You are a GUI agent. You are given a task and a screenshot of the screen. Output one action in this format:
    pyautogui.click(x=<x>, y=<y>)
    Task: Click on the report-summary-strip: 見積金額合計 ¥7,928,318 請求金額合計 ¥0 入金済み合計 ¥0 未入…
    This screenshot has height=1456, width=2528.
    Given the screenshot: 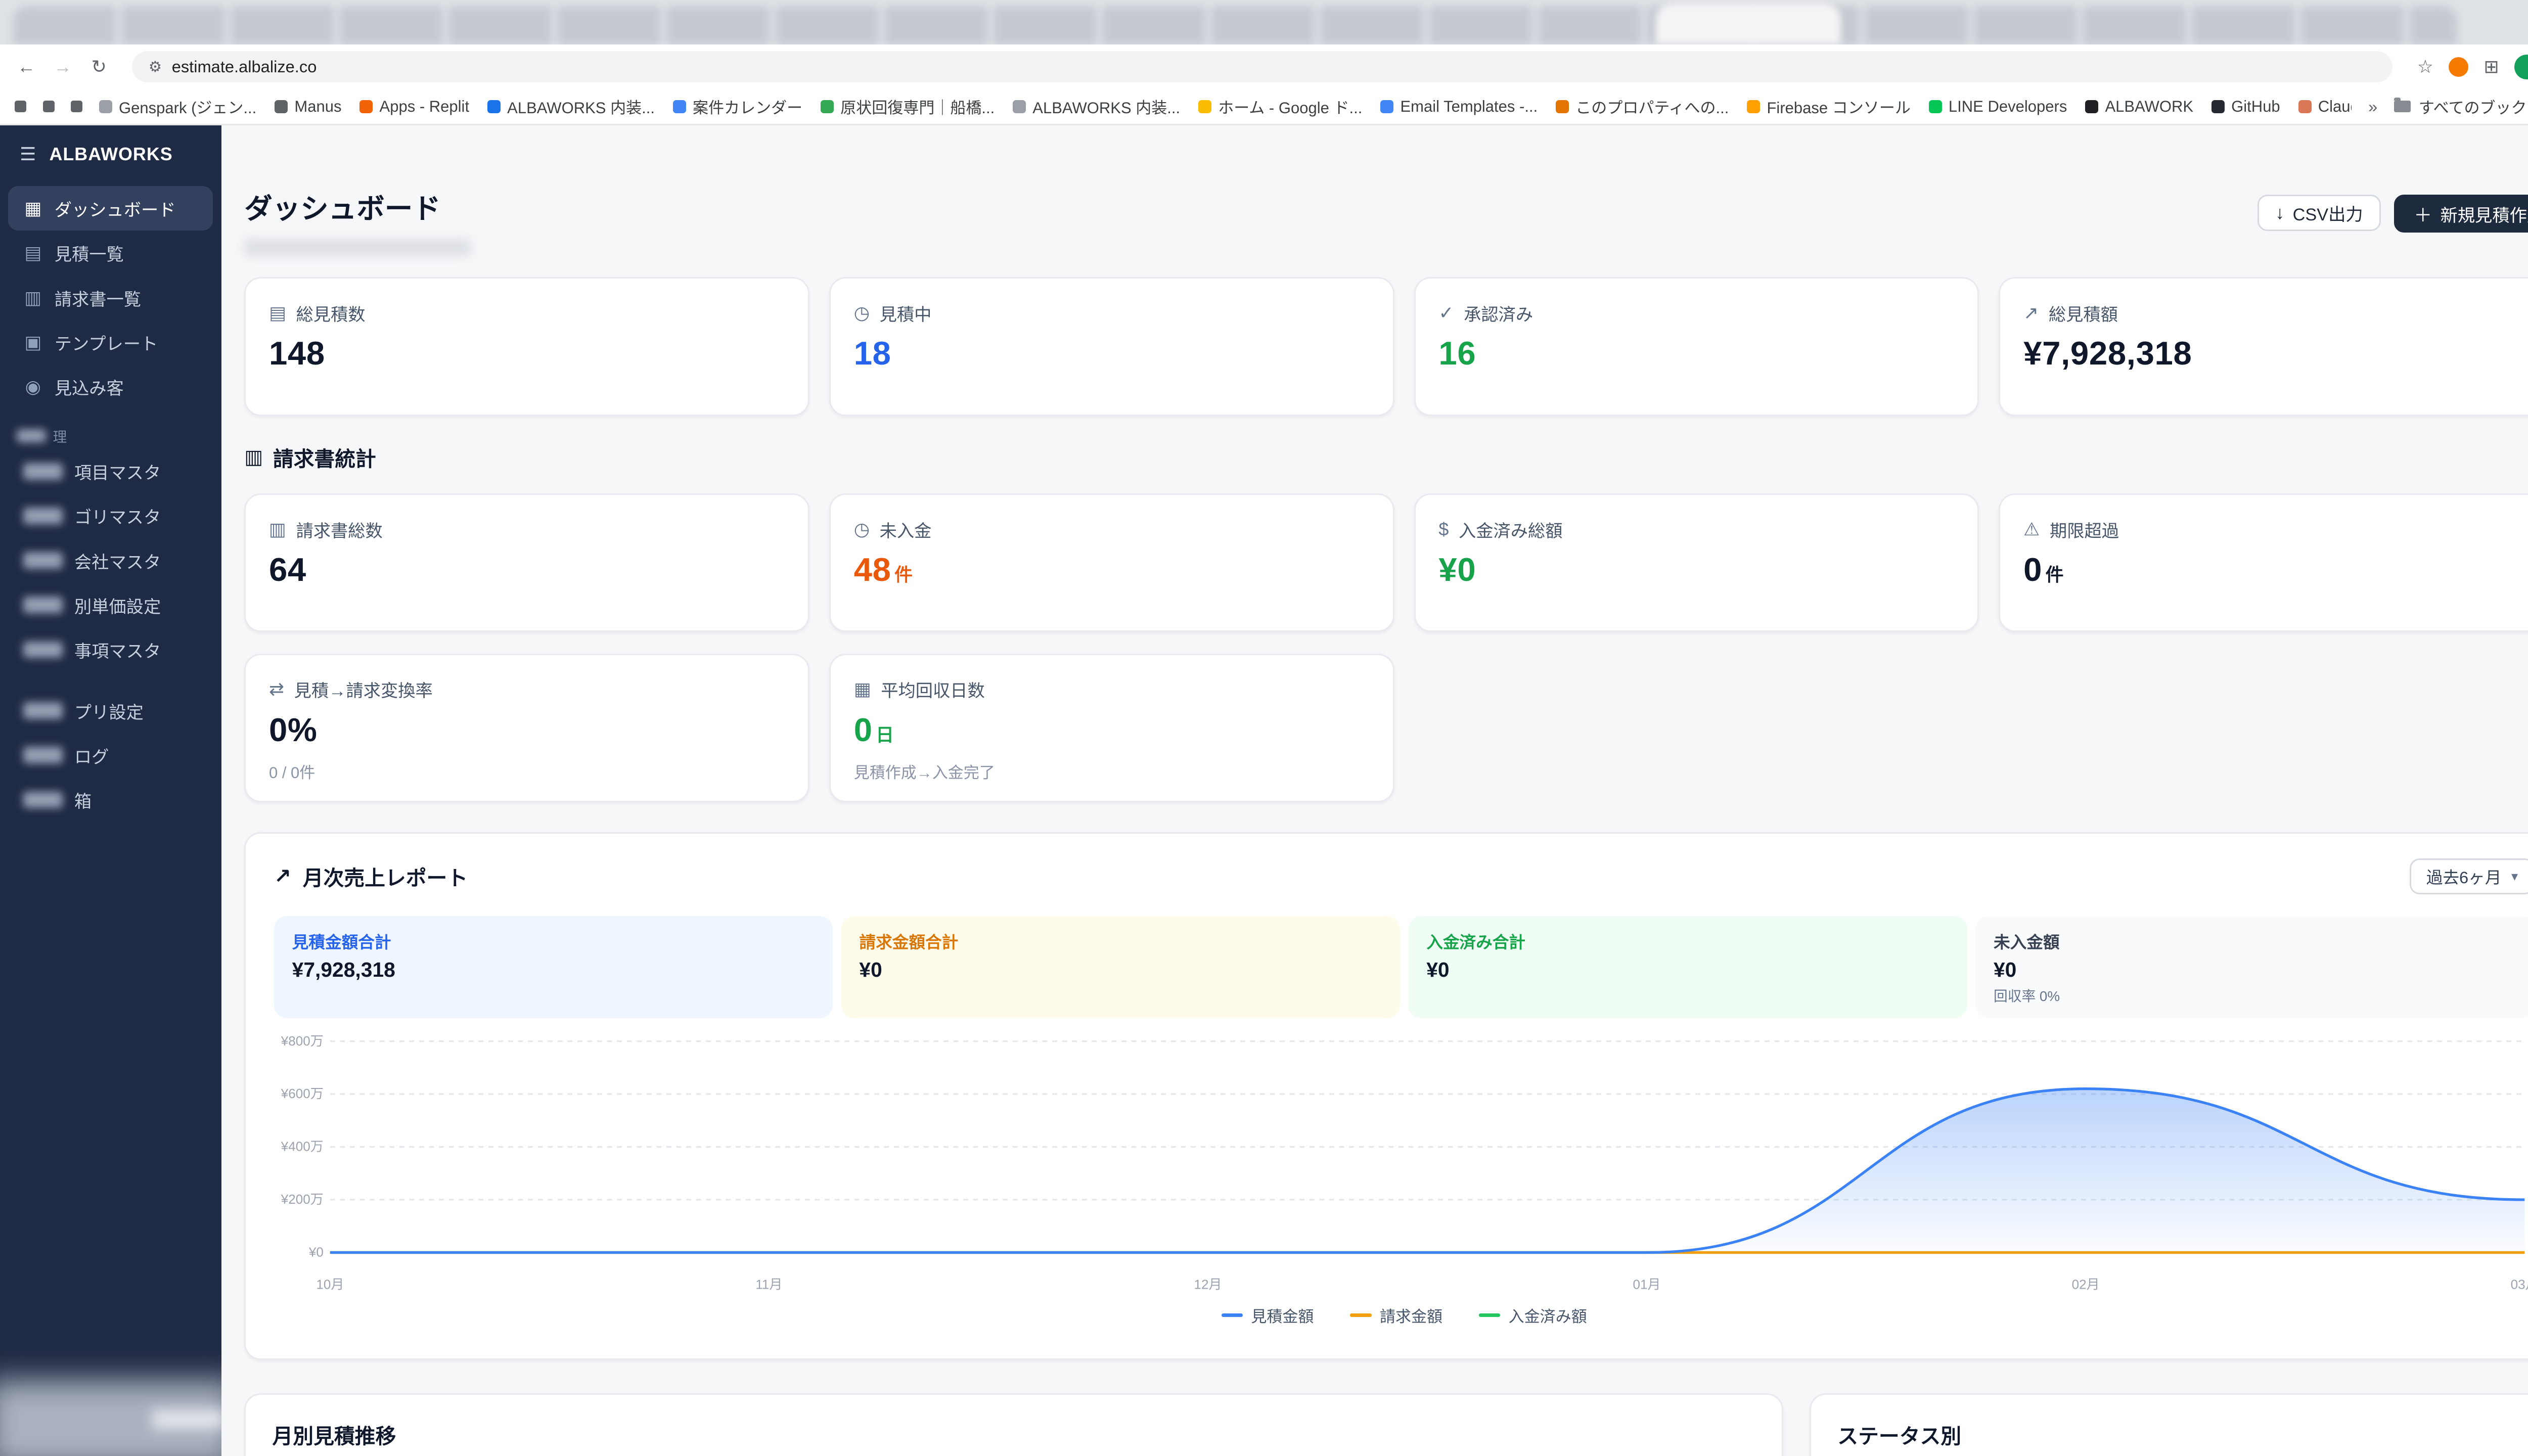 What is the action you would take?
    pyautogui.click(x=1401, y=967)
    